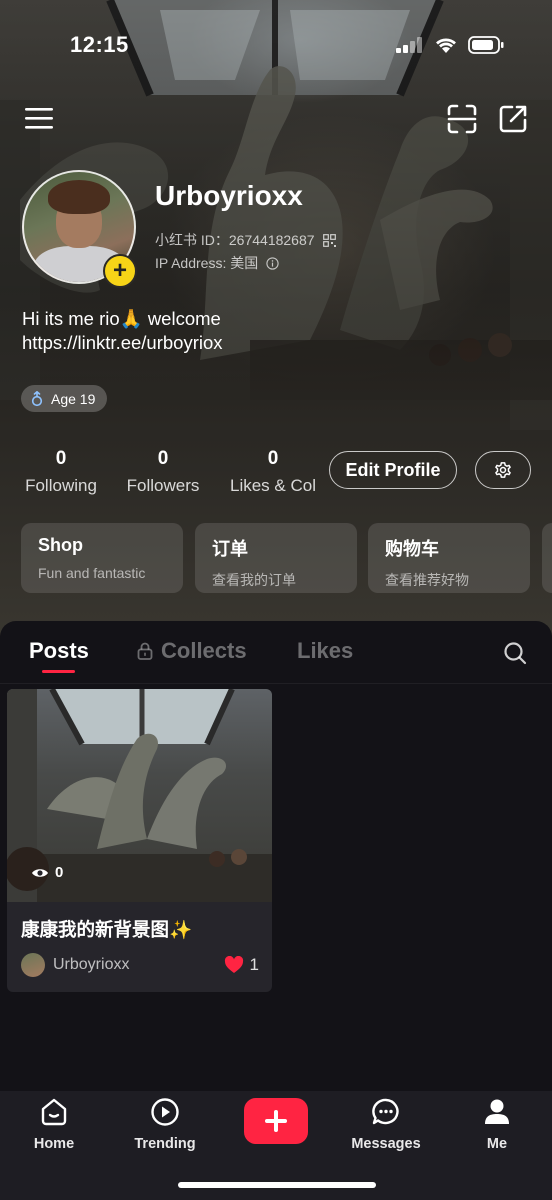 The height and width of the screenshot is (1200, 552). Describe the element at coordinates (107, 929) in the screenshot. I see `post-title: 康康我的新背景图✨` at that location.